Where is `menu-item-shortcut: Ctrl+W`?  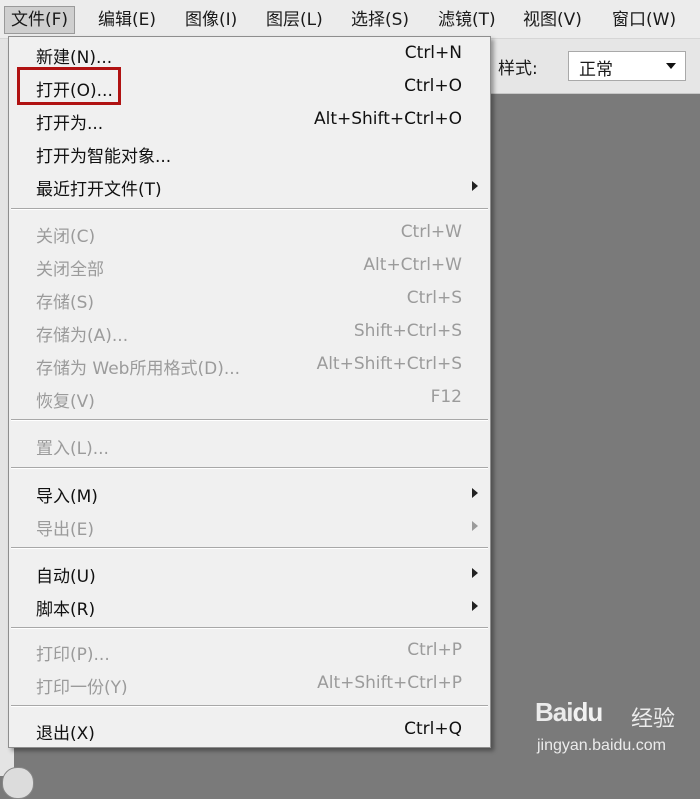
menu-item-shortcut: Ctrl+W is located at coordinates (431, 232).